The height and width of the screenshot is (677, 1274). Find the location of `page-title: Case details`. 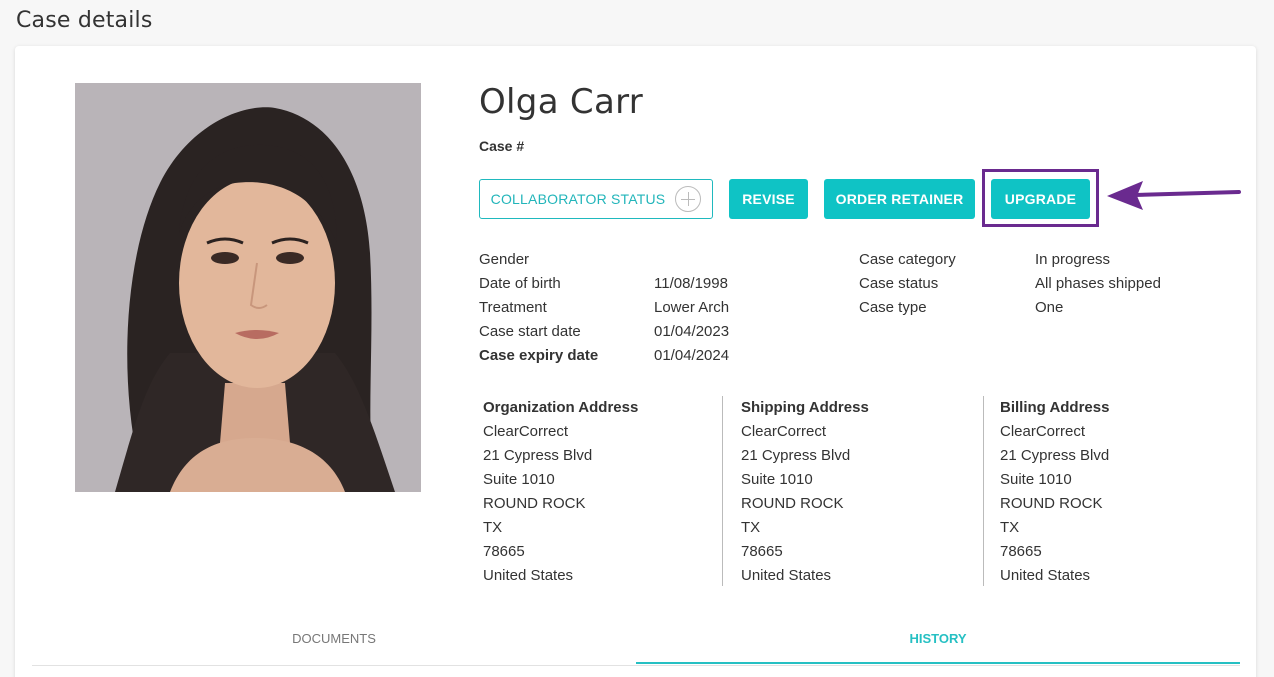

page-title: Case details is located at coordinates (84, 20).